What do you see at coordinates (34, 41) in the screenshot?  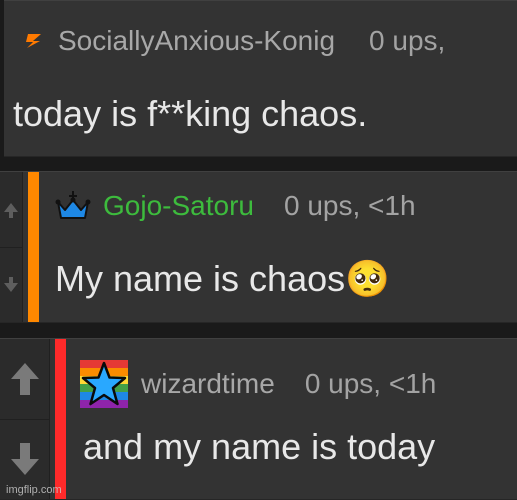 I see `lightning-bolt-icon` at bounding box center [34, 41].